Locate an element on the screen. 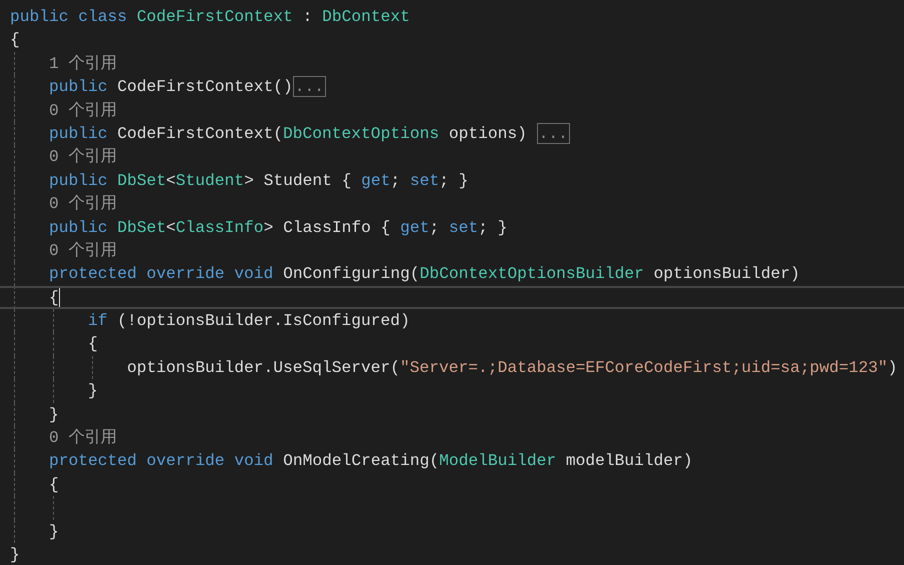  code-line: public CodeFirstContext() is located at coordinates (171, 87).